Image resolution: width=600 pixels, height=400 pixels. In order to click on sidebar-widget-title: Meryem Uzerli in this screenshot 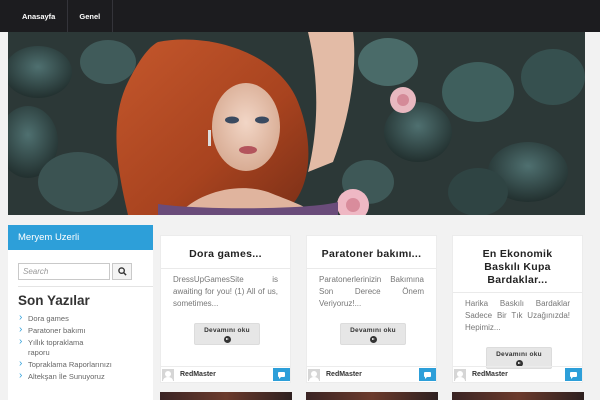, I will do `click(80, 237)`.